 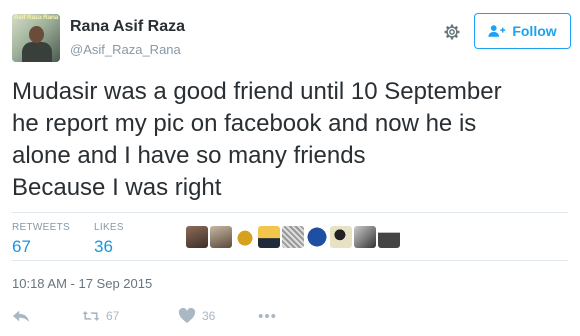 What do you see at coordinates (41, 247) in the screenshot?
I see `retweets-count: 67` at bounding box center [41, 247].